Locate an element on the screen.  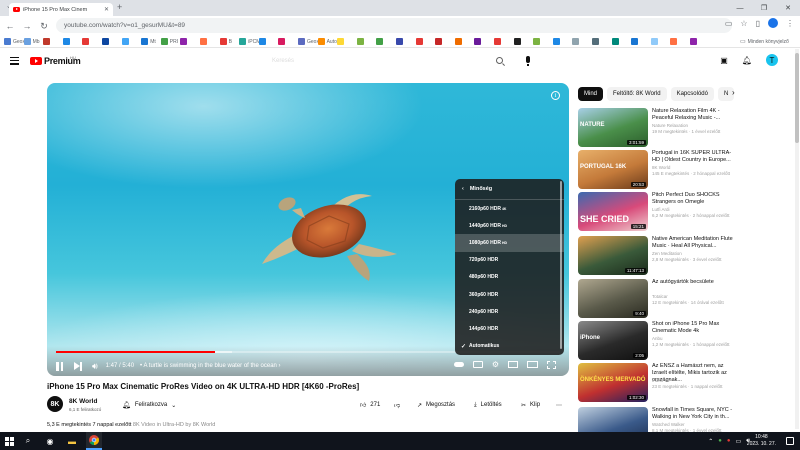
bookmark-item: Mb is located at coordinates (31, 41).